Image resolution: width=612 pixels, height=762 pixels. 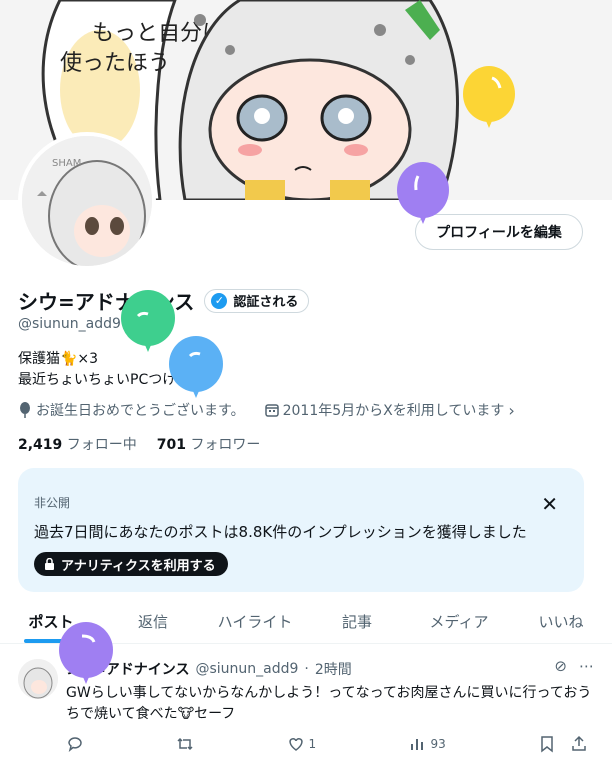 I want to click on calendar-icon, so click(x=271, y=410).